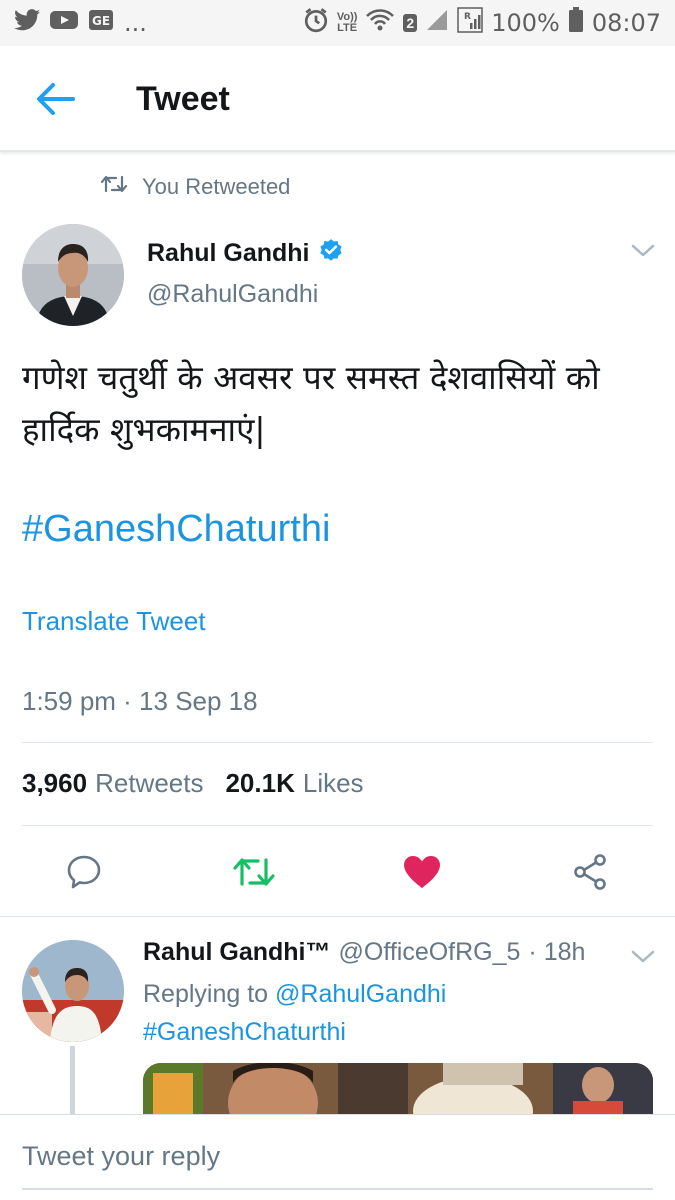  I want to click on share-icon, so click(590, 872).